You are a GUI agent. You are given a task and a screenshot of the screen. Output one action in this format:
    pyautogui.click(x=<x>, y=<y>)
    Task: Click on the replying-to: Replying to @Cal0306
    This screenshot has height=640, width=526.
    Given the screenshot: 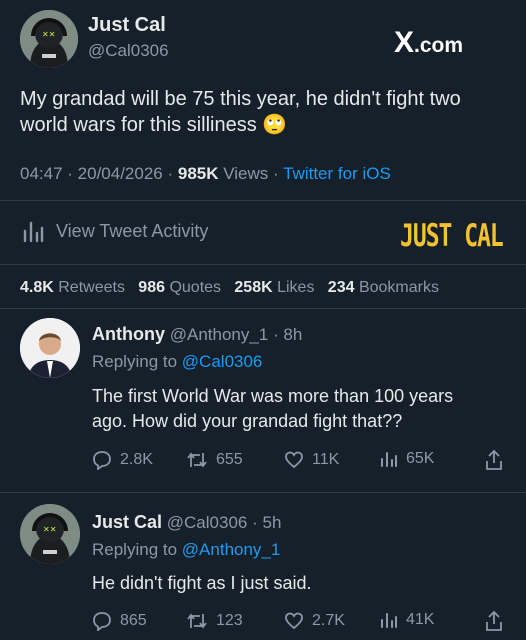 What is the action you would take?
    pyautogui.click(x=177, y=361)
    